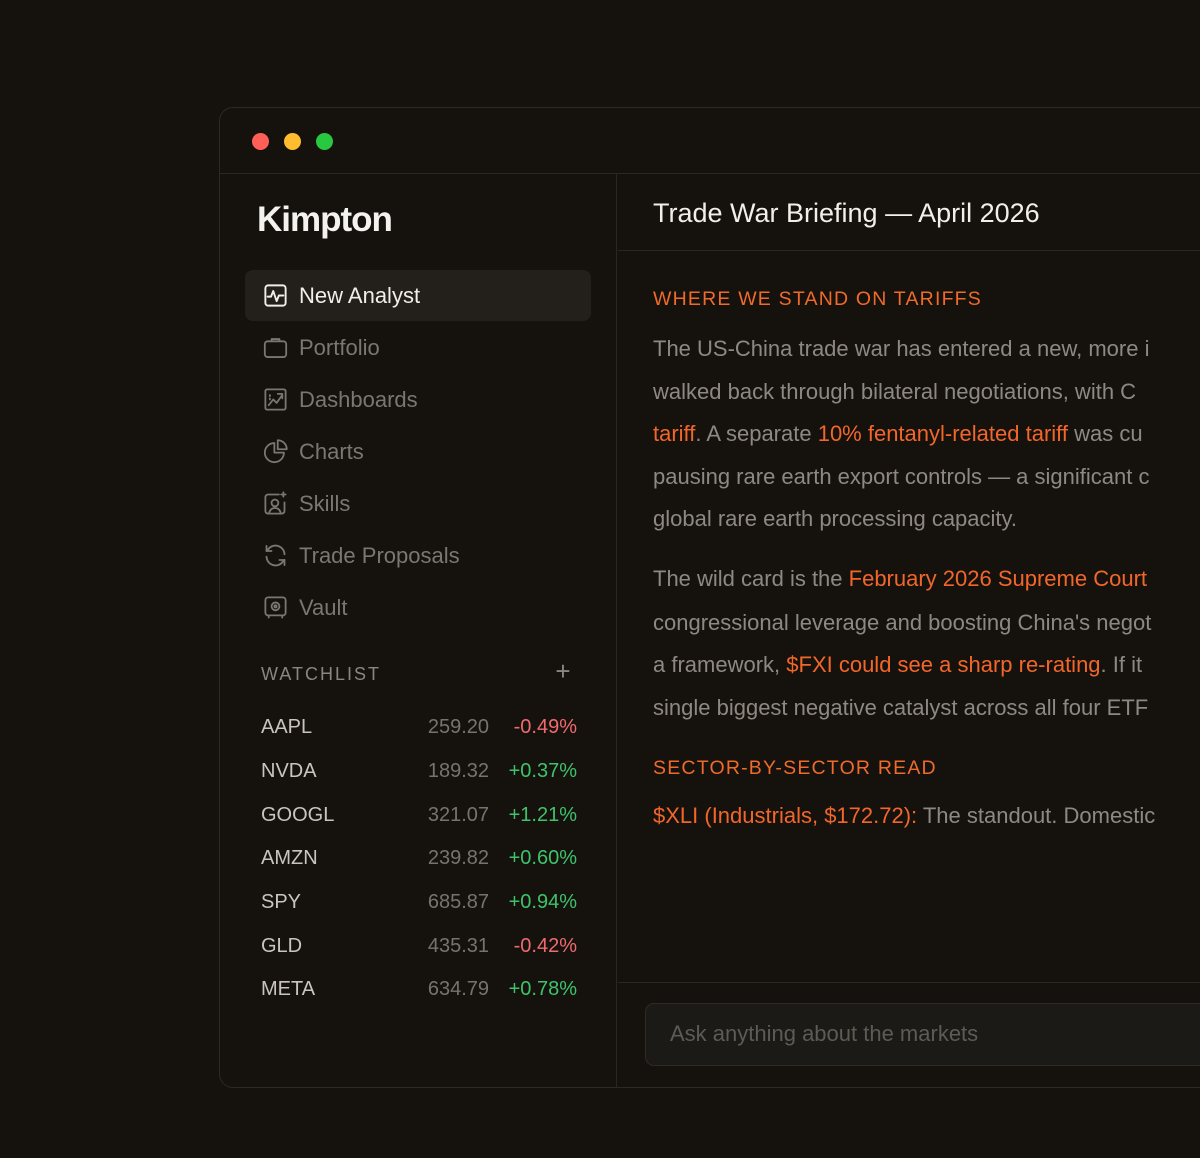  What do you see at coordinates (275, 348) in the screenshot?
I see `briefcase-icon` at bounding box center [275, 348].